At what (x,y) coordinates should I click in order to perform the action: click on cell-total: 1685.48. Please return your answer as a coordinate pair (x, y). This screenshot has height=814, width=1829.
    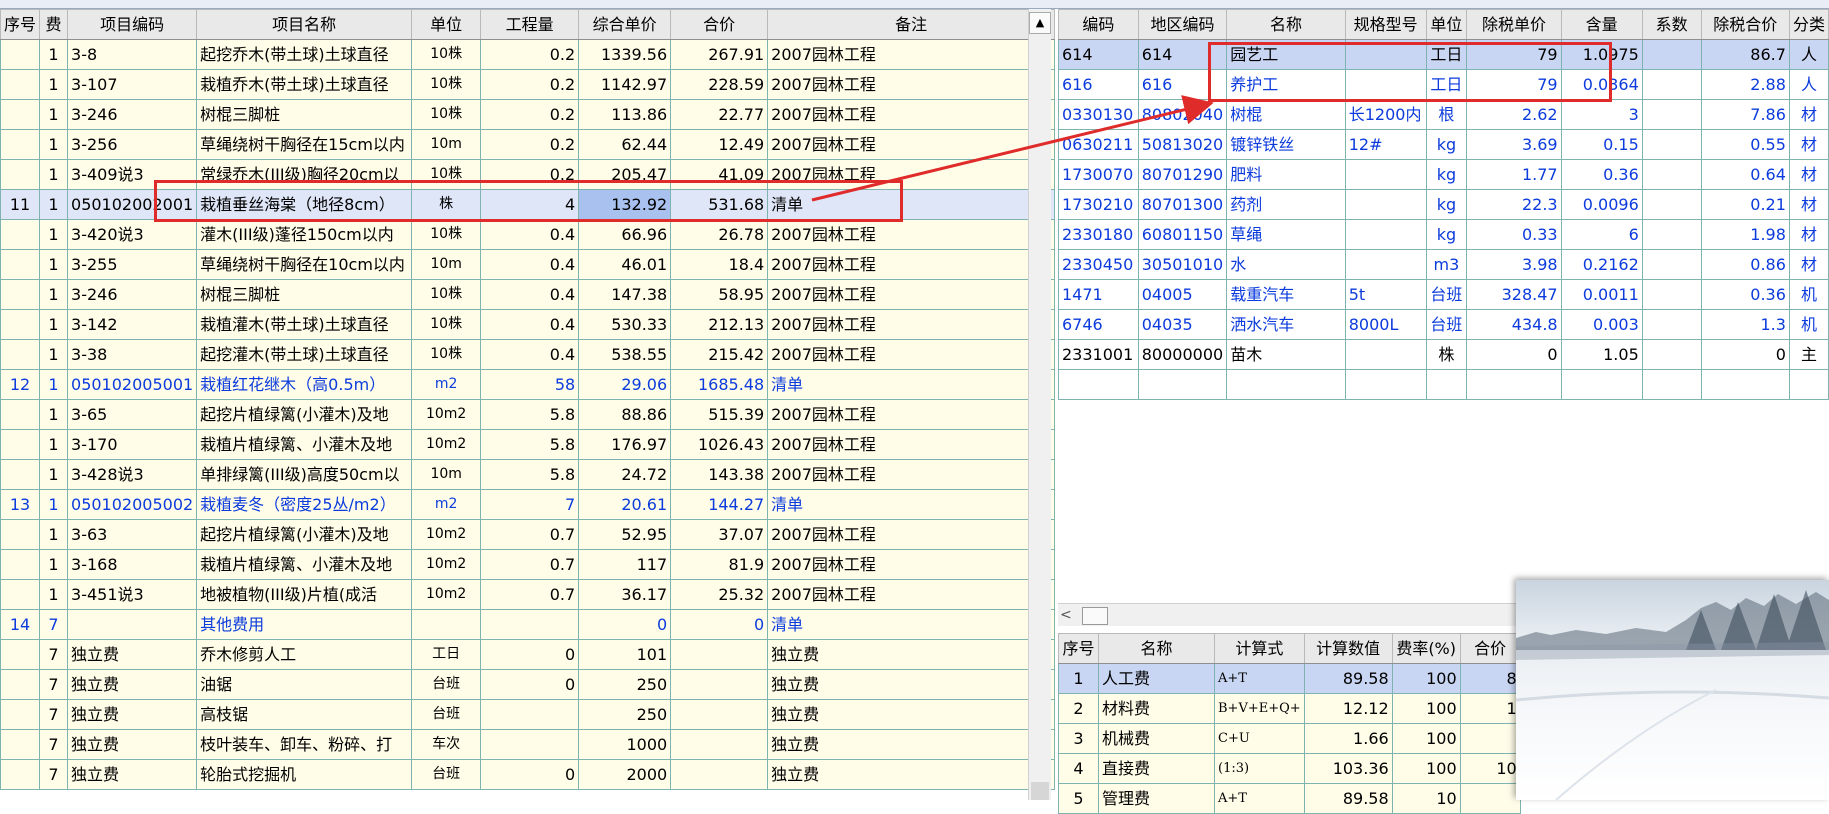
    Looking at the image, I should click on (719, 384).